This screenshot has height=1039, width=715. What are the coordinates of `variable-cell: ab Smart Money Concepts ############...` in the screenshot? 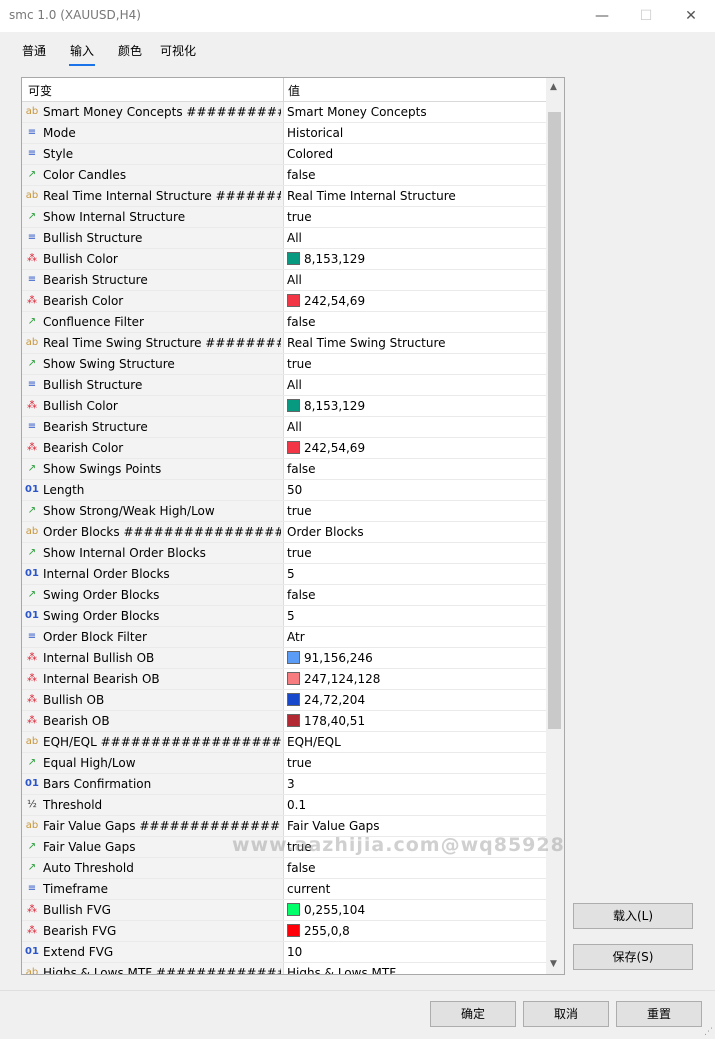 It's located at (153, 112).